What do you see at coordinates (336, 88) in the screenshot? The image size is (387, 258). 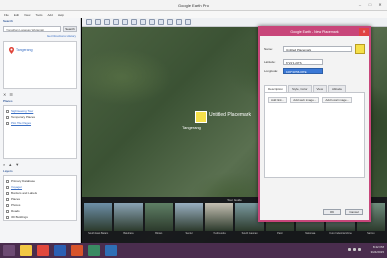 I see `tab-altitude: Altitude` at bounding box center [336, 88].